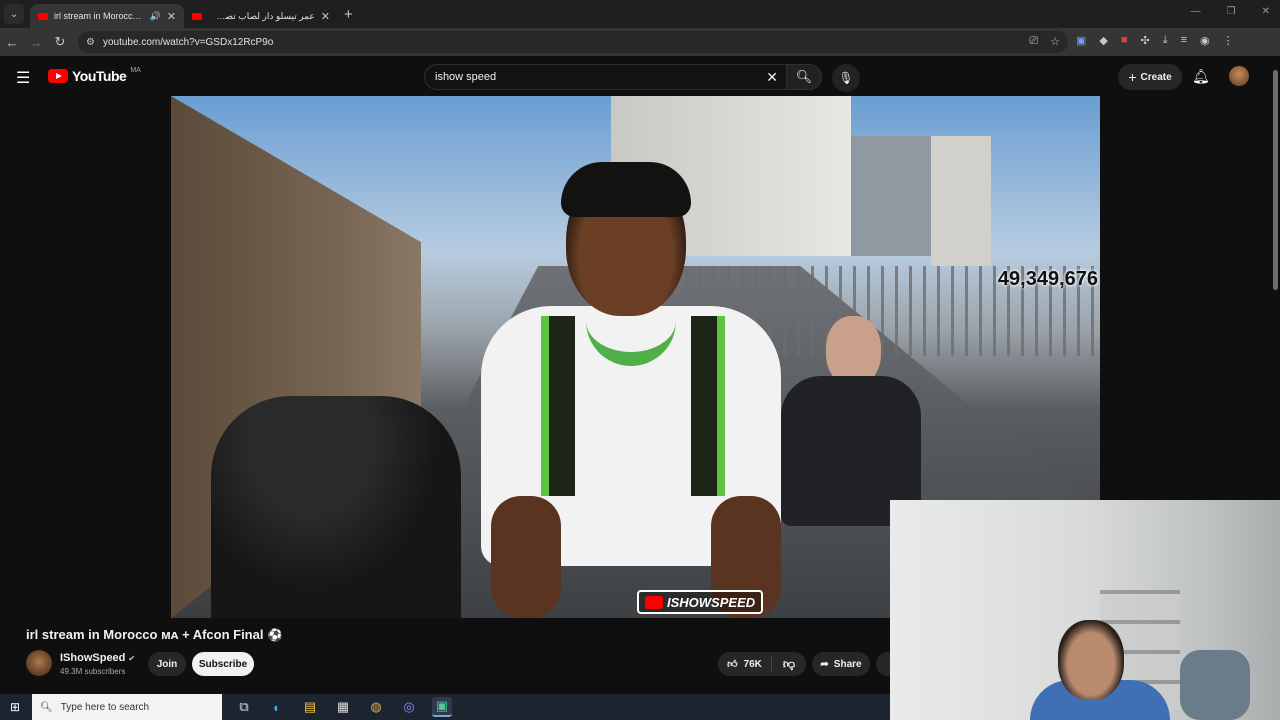  Describe the element at coordinates (36, 42) in the screenshot. I see `forward-arrow-icon: →` at that location.